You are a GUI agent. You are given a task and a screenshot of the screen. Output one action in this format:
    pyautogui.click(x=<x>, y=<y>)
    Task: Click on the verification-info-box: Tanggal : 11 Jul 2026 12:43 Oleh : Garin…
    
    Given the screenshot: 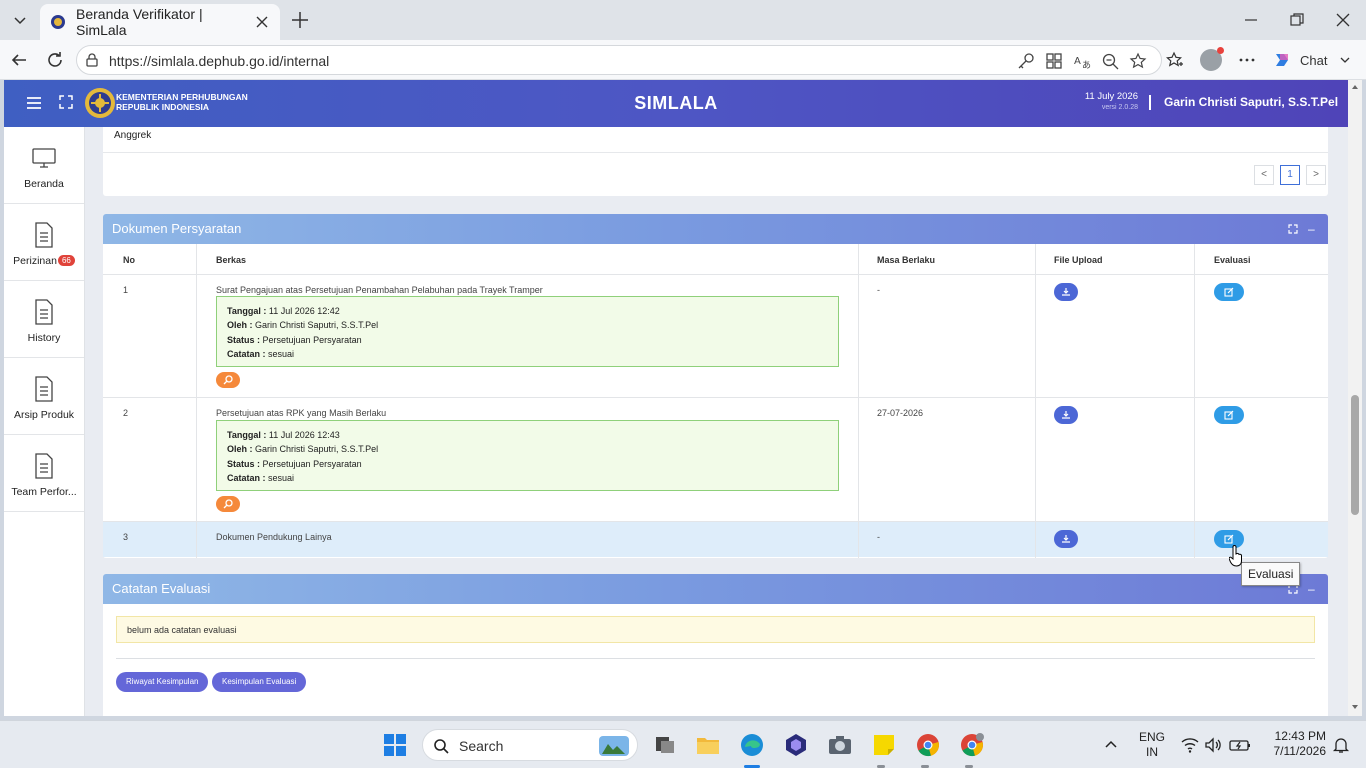 What is the action you would take?
    pyautogui.click(x=527, y=455)
    